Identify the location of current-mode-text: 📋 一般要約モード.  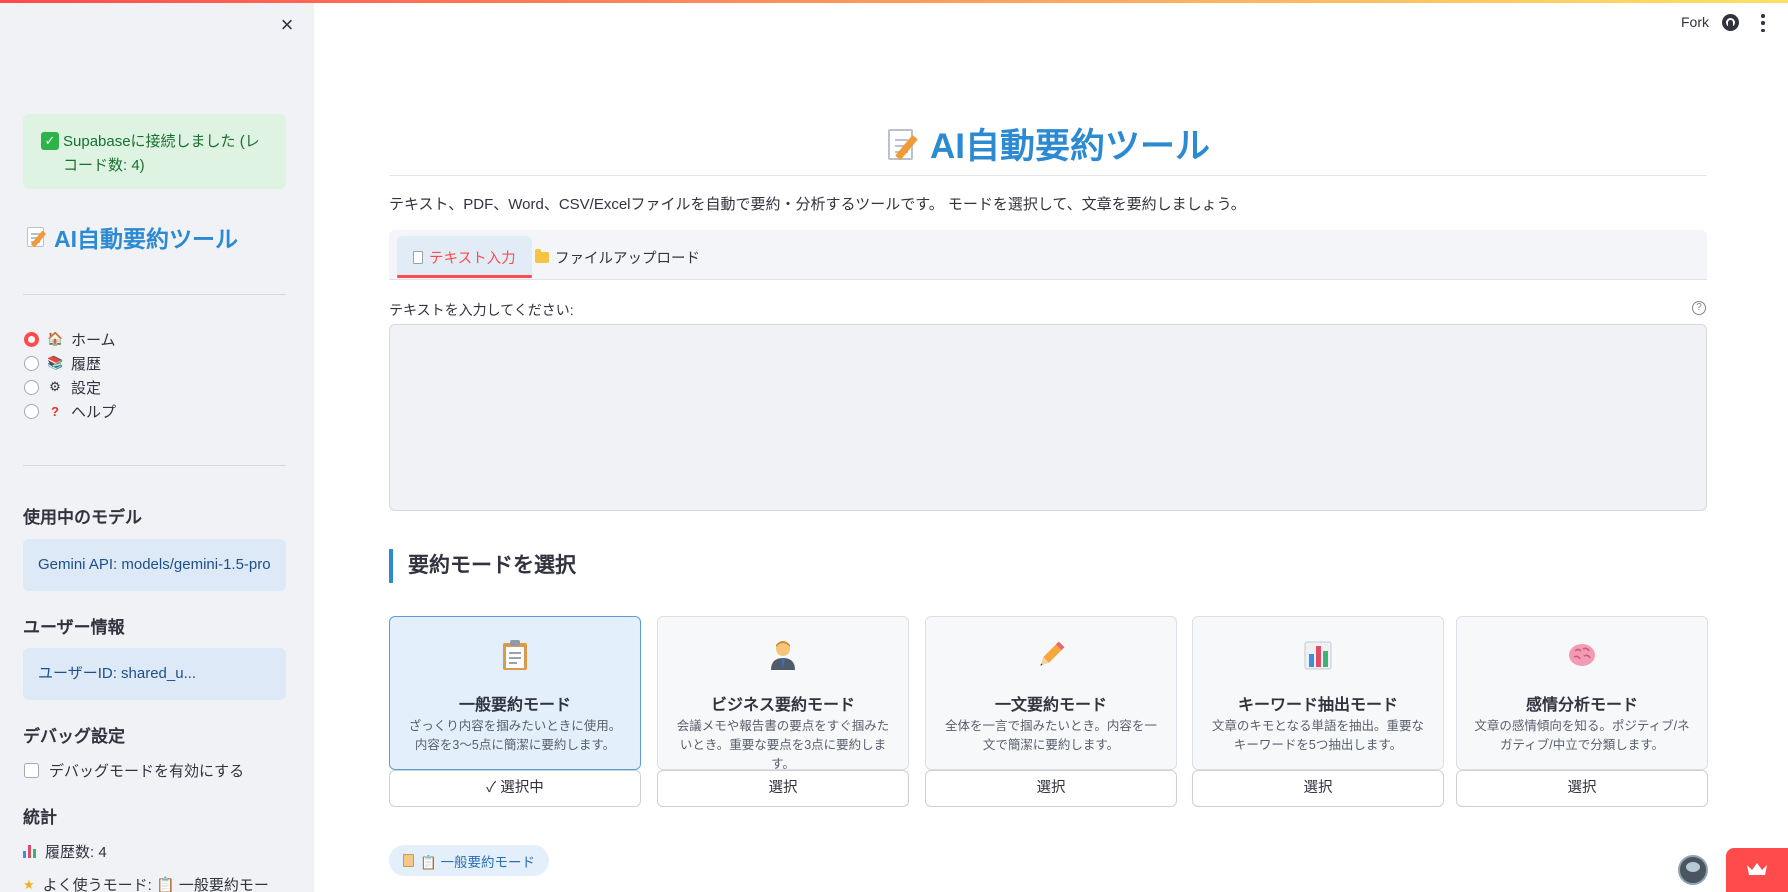
(478, 862).